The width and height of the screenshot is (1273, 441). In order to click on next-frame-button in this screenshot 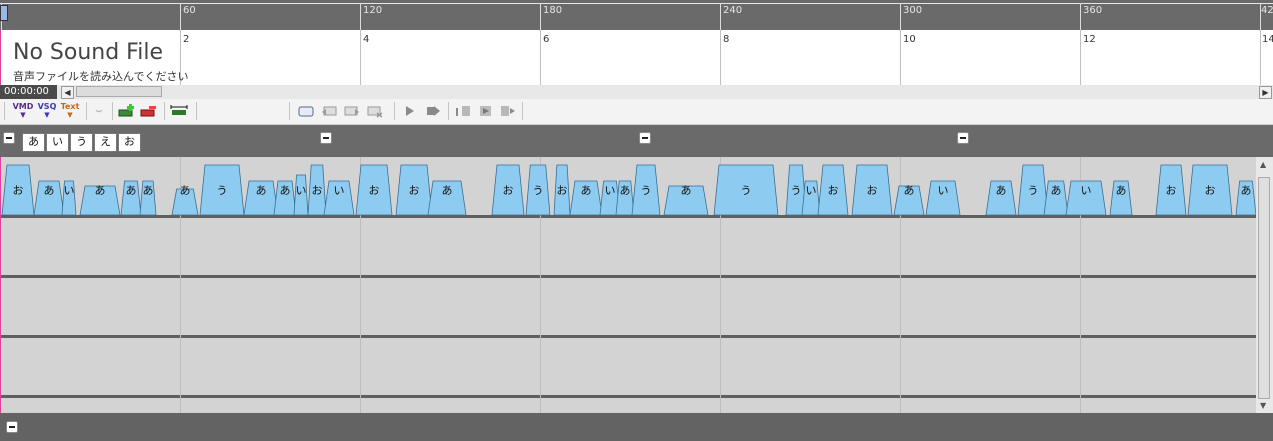, I will do `click(508, 111)`.